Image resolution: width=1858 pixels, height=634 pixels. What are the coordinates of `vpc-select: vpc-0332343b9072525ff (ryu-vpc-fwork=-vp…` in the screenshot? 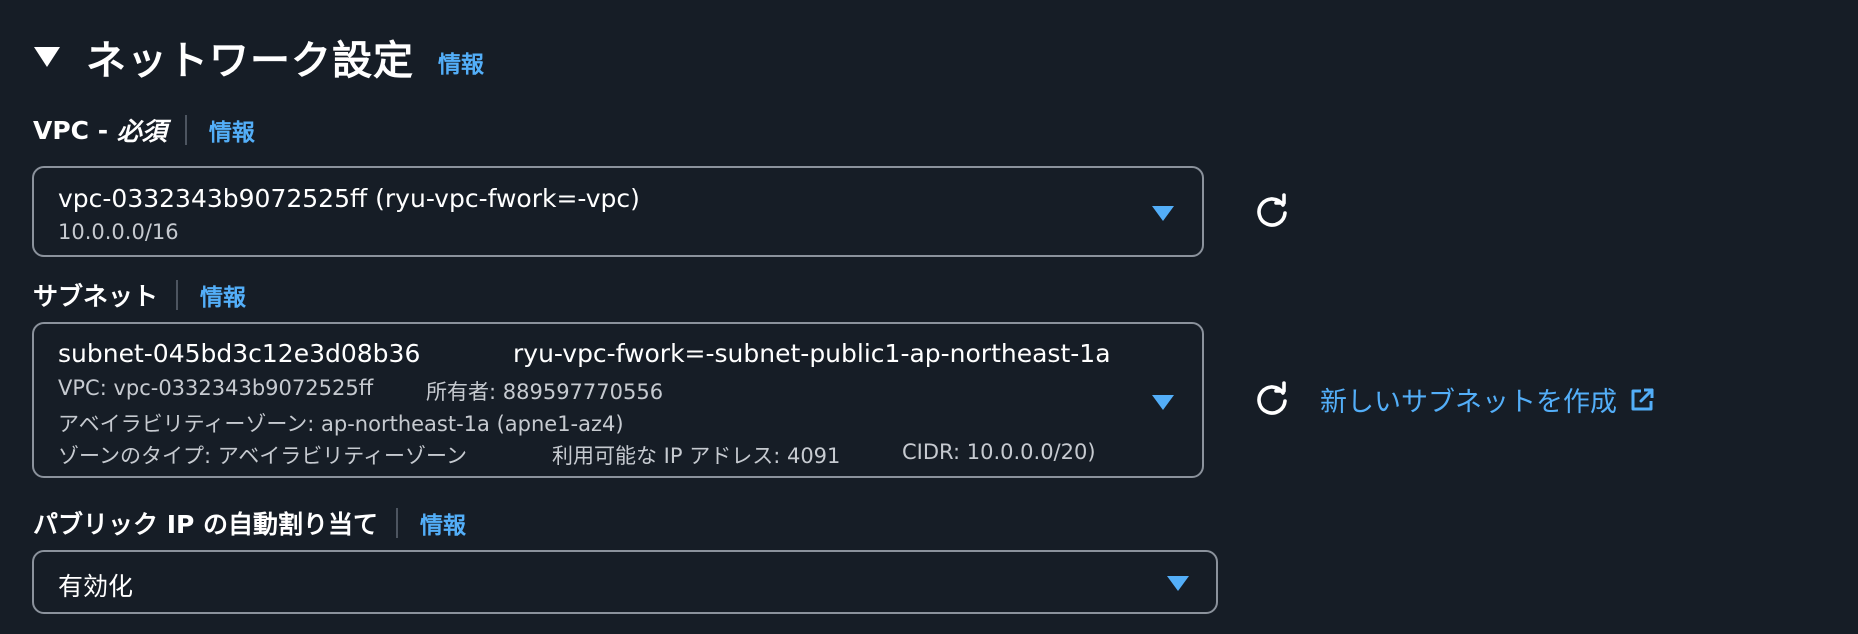 It's located at (618, 211).